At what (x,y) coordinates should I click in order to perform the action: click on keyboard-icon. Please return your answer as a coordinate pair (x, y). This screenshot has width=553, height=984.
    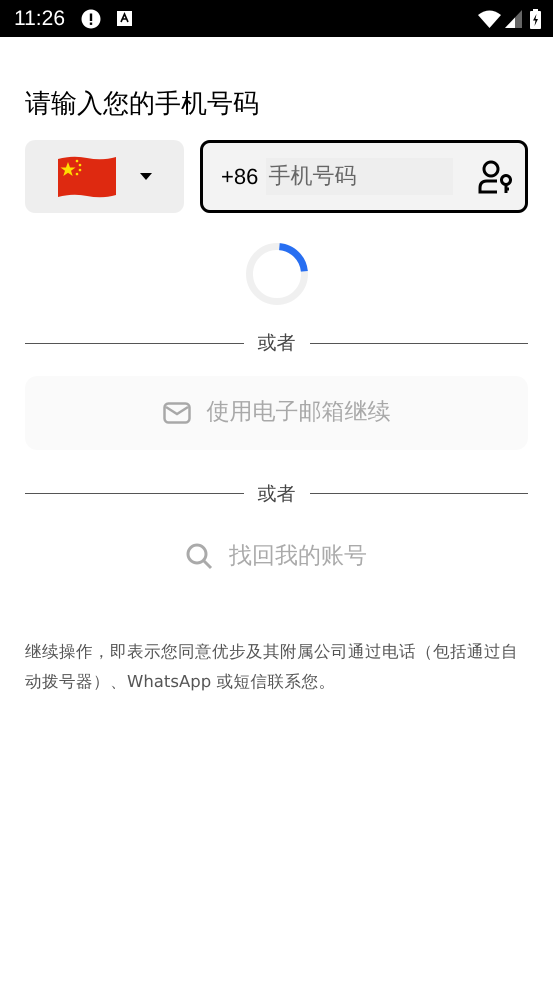
    Looking at the image, I should click on (124, 18).